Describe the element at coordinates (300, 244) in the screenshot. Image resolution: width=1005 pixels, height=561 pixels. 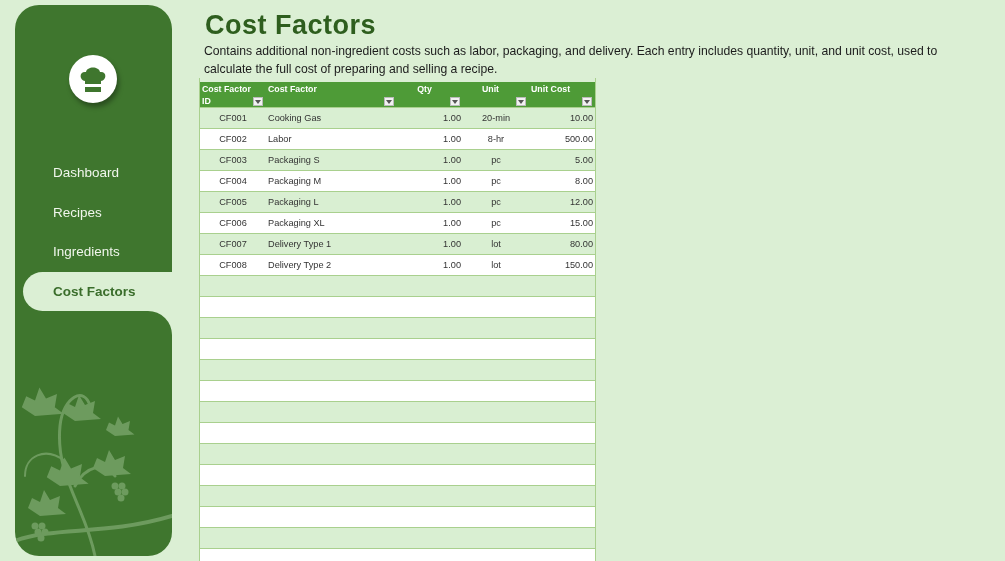
I see `table-cell: Delivery Type 1` at that location.